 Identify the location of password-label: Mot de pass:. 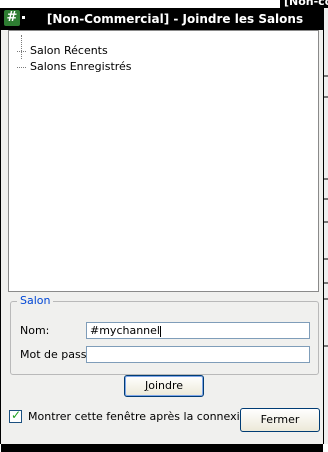
(55, 354).